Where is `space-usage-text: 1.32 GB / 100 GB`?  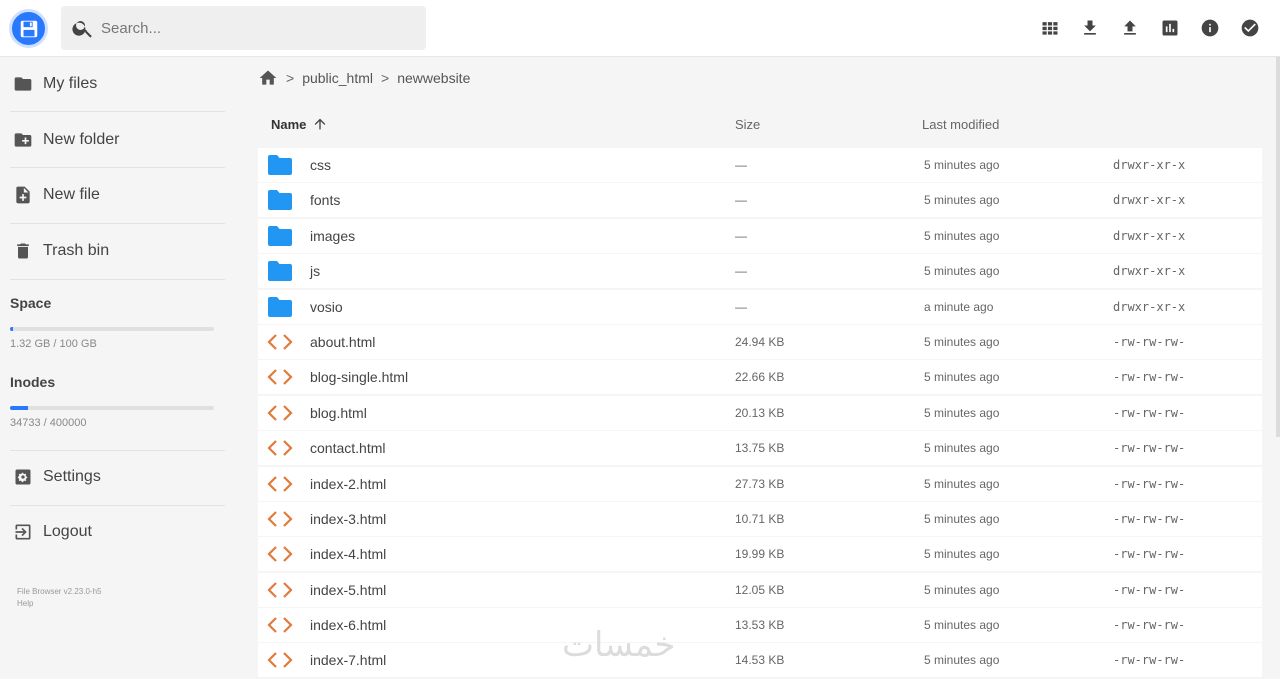 space-usage-text: 1.32 GB / 100 GB is located at coordinates (53, 344).